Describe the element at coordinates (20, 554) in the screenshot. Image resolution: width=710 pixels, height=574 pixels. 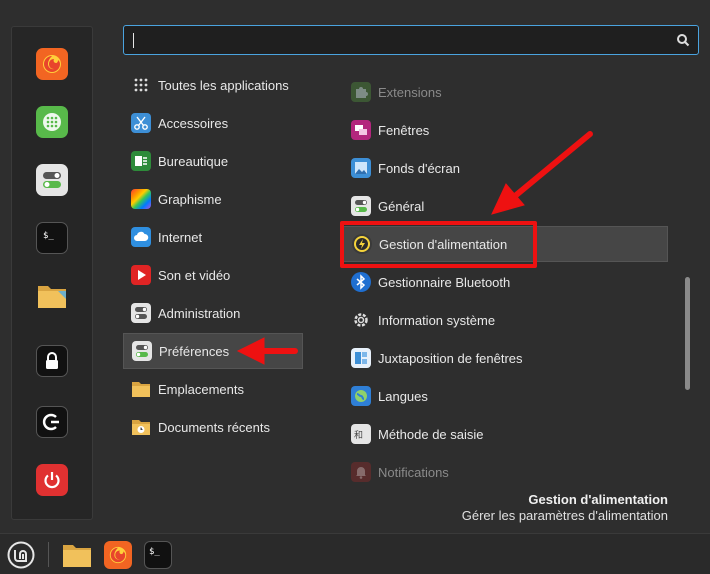
I see `mint-menu-icon` at that location.